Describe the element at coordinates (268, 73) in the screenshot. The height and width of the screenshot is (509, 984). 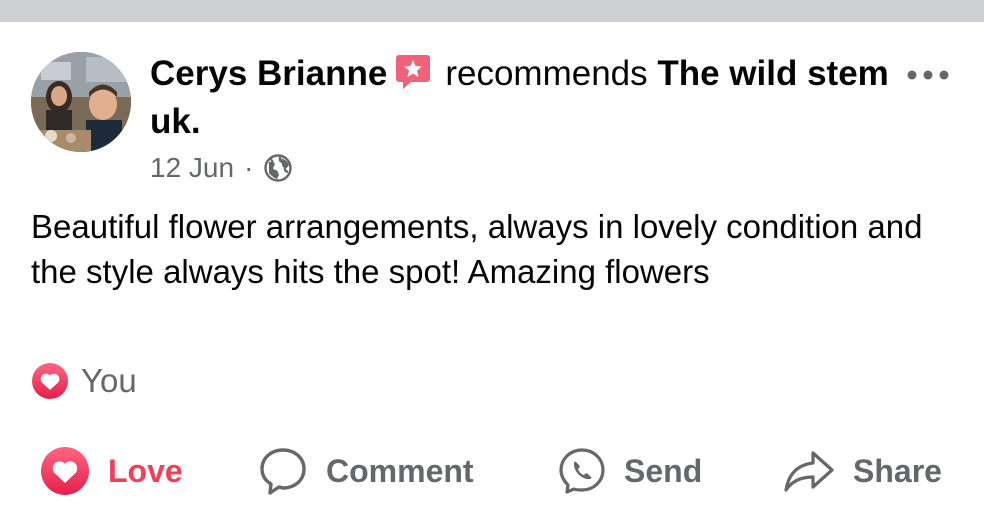
I see `author-name: Cerys Brianne` at that location.